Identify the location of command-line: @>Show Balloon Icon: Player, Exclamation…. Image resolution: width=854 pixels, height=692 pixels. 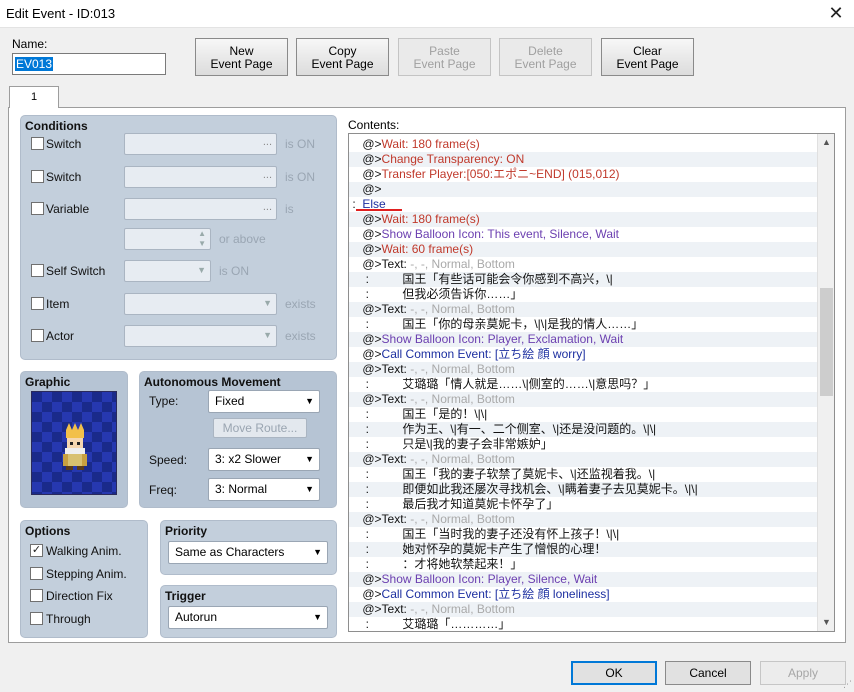
(583, 339).